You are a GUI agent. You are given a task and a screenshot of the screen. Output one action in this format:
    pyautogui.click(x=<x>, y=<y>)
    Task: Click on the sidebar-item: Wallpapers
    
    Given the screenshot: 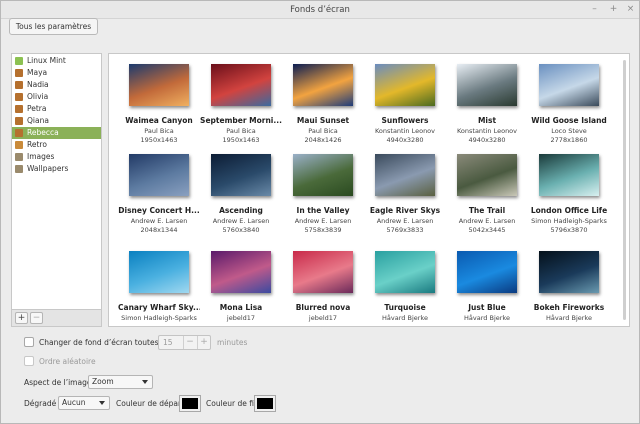 What is the action you would take?
    pyautogui.click(x=56, y=169)
    